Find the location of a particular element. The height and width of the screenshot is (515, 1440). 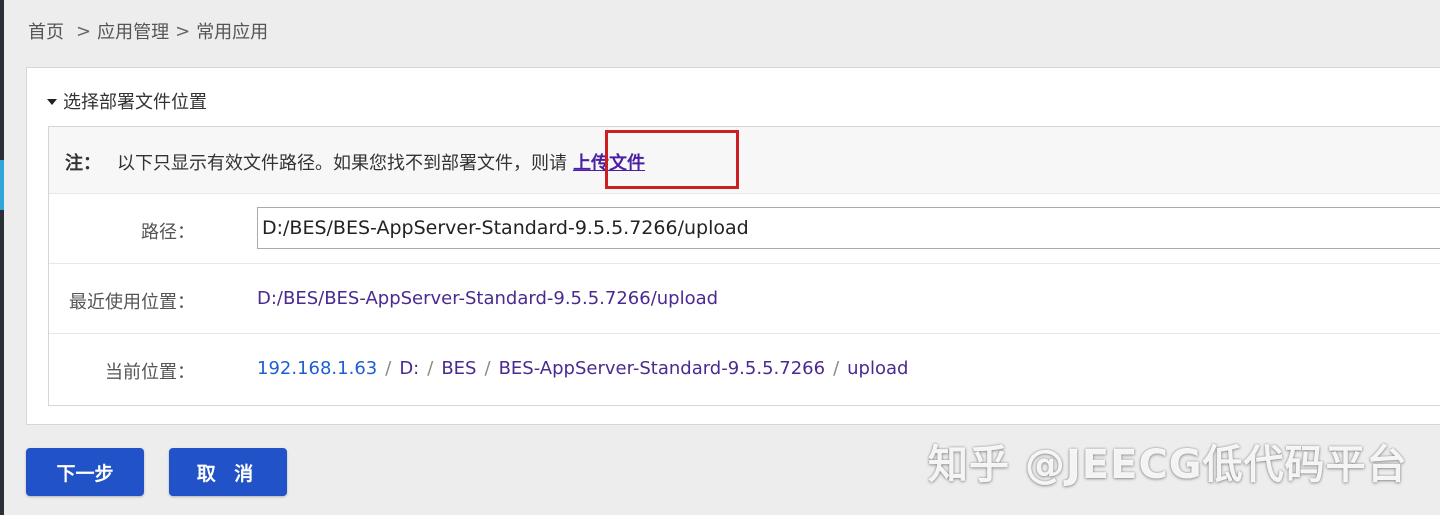

current-segment-drive: D: is located at coordinates (409, 368).